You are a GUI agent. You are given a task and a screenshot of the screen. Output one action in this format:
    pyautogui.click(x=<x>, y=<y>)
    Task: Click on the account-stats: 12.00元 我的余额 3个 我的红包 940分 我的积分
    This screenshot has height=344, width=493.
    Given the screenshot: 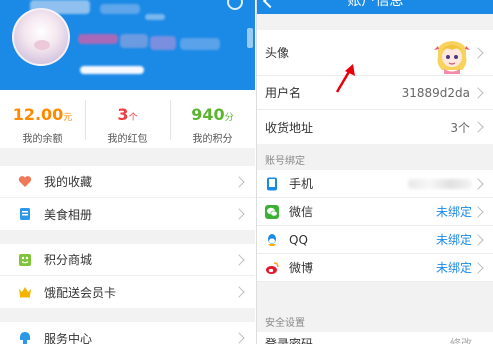 What is the action you would take?
    pyautogui.click(x=127, y=119)
    